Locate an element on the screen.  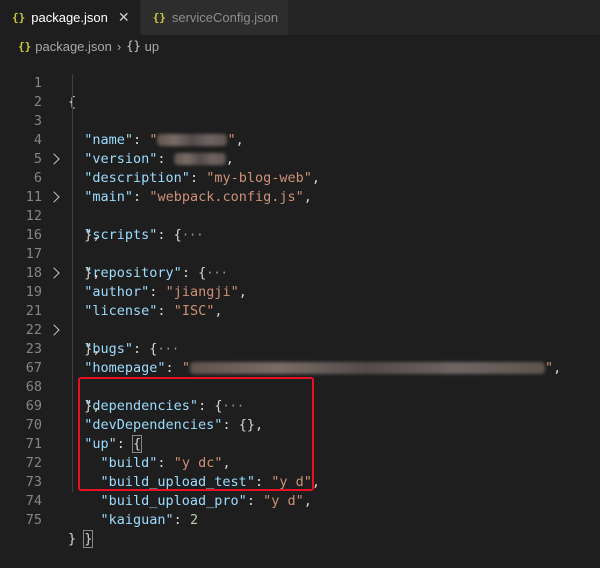
code-line: 21 }, is located at coordinates (300, 320).